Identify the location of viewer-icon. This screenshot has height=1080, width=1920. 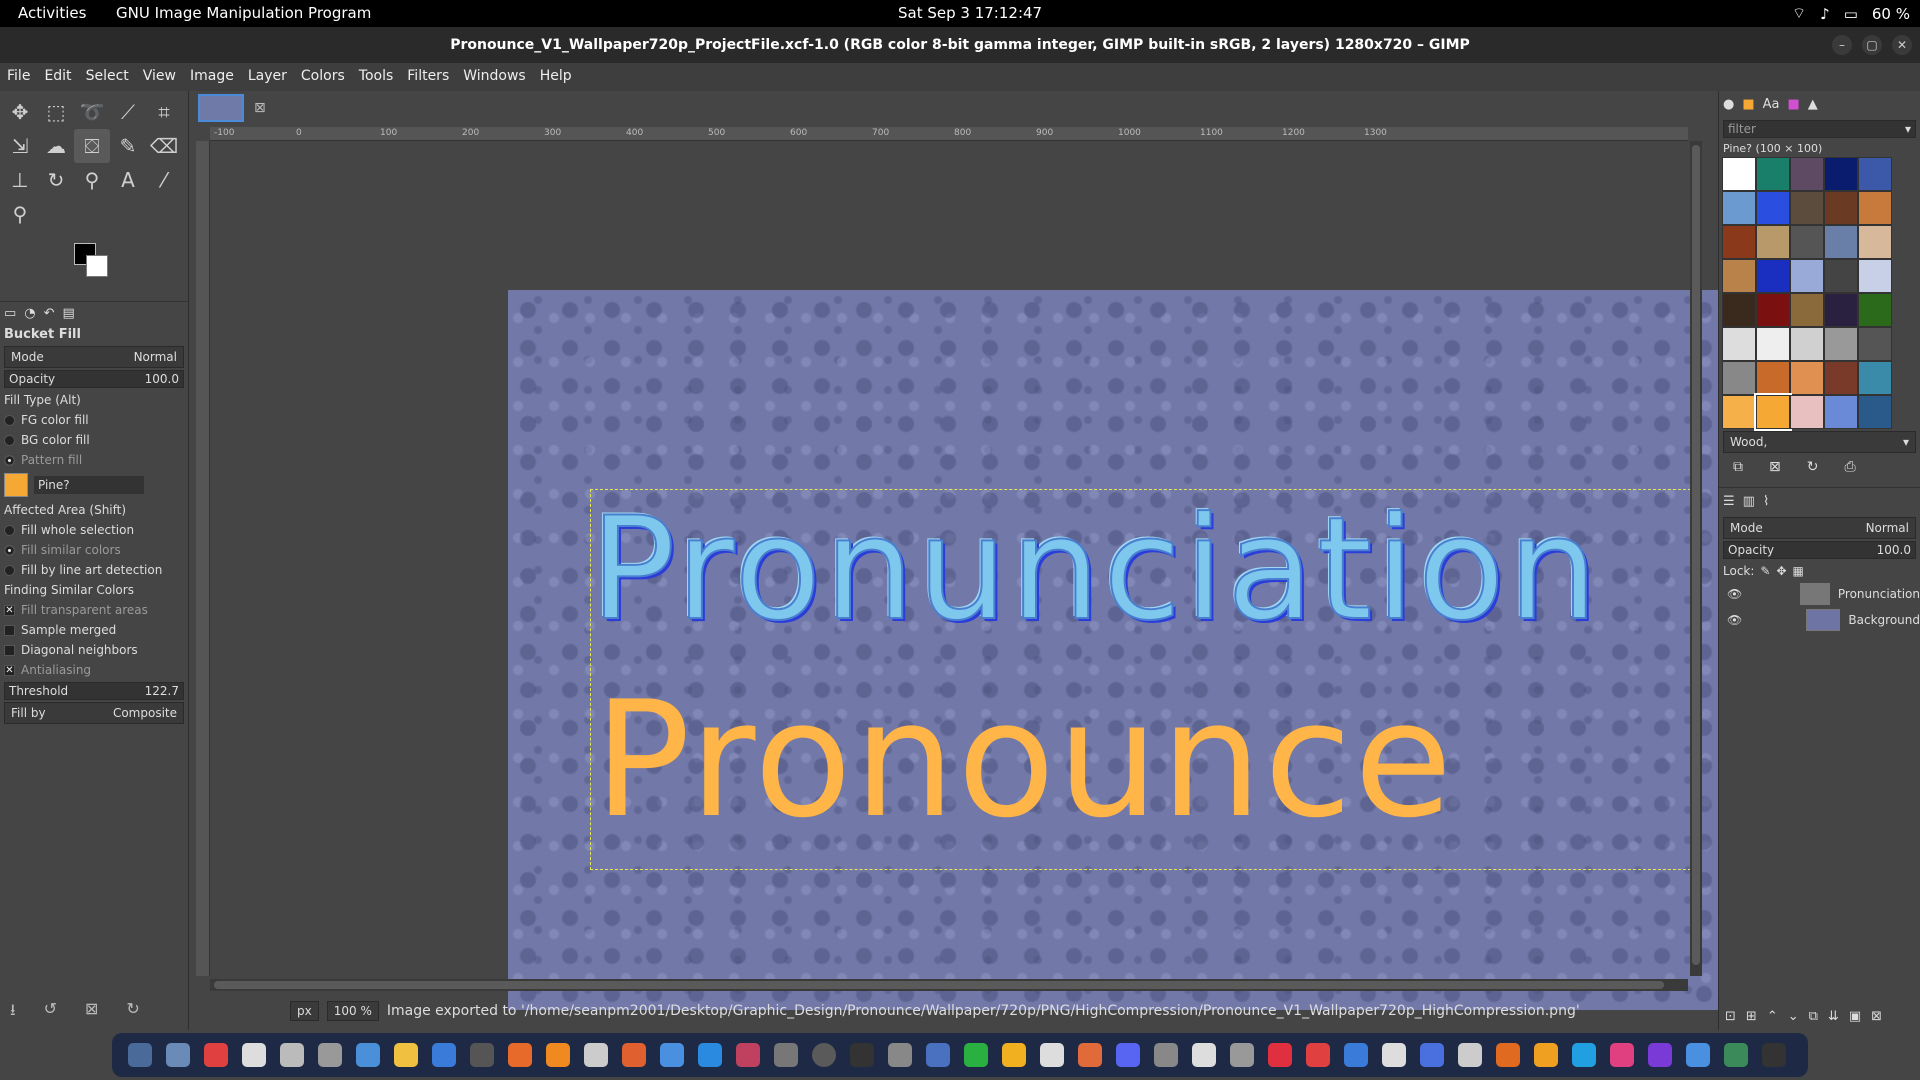
(1204, 1055).